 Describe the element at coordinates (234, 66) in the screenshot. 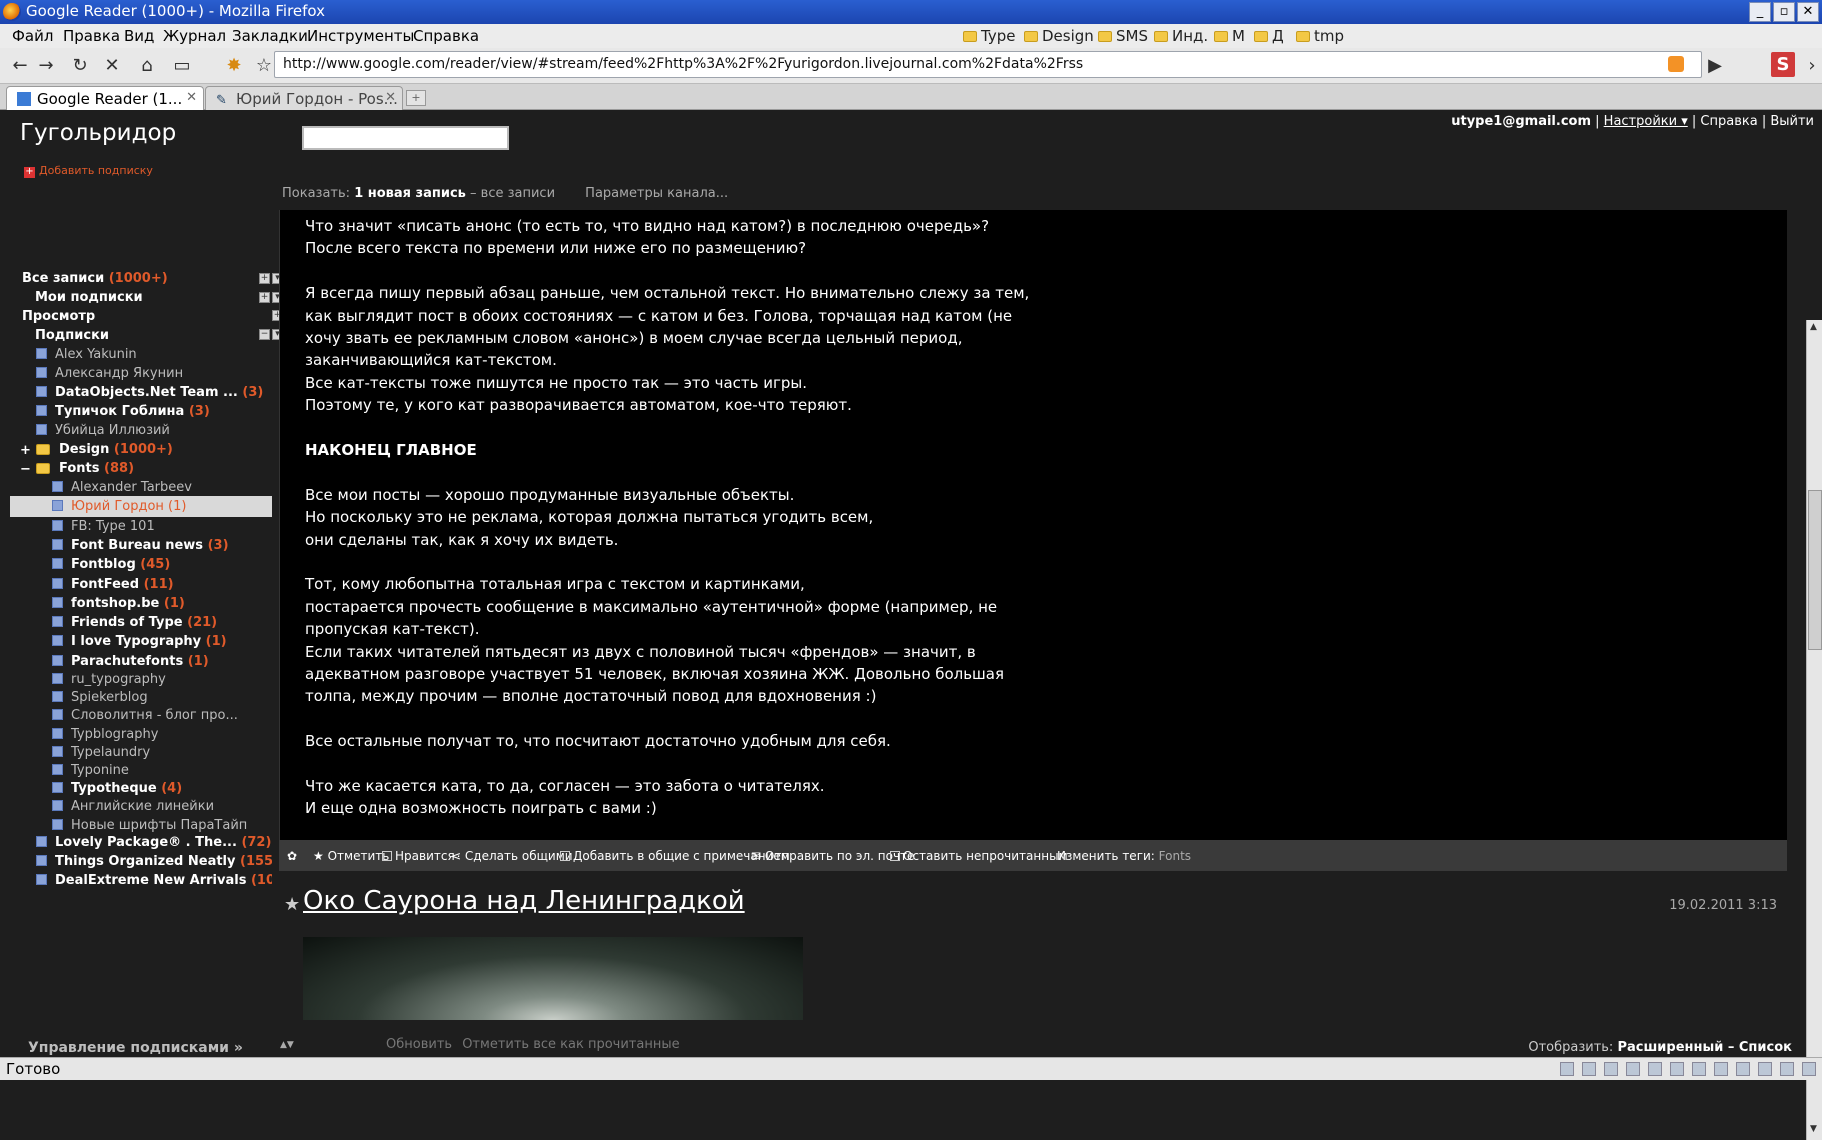

I see `addon-icon: ✸` at that location.